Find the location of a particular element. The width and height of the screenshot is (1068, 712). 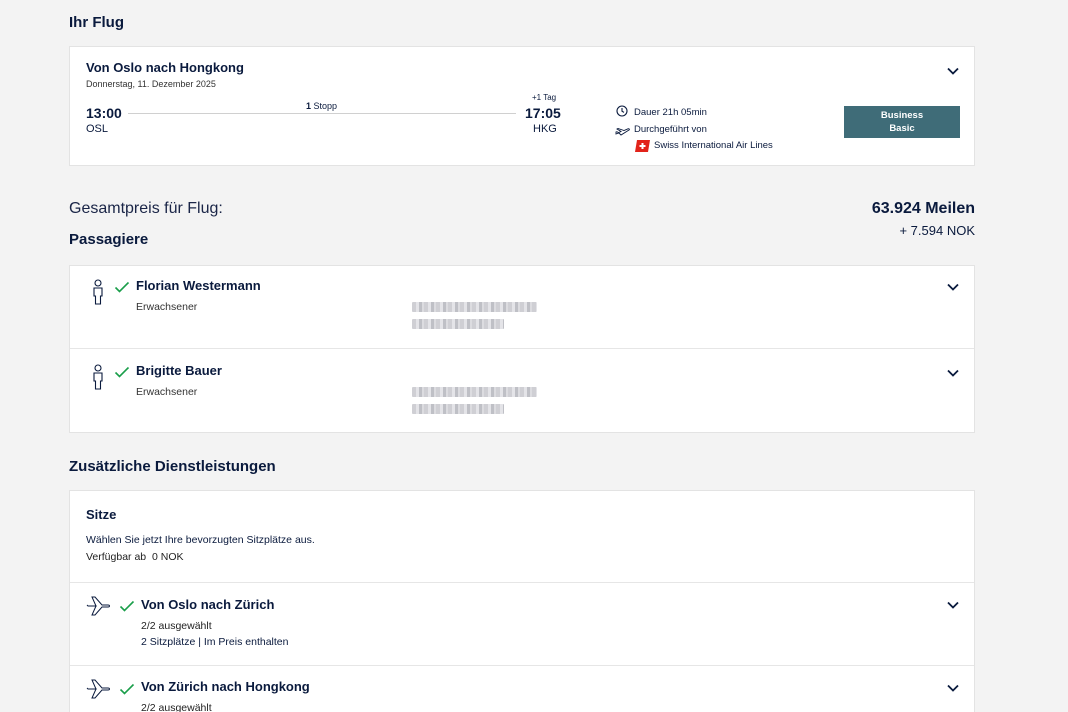

seats-available: Verfügbar ab 0 NOK is located at coordinates (135, 557).